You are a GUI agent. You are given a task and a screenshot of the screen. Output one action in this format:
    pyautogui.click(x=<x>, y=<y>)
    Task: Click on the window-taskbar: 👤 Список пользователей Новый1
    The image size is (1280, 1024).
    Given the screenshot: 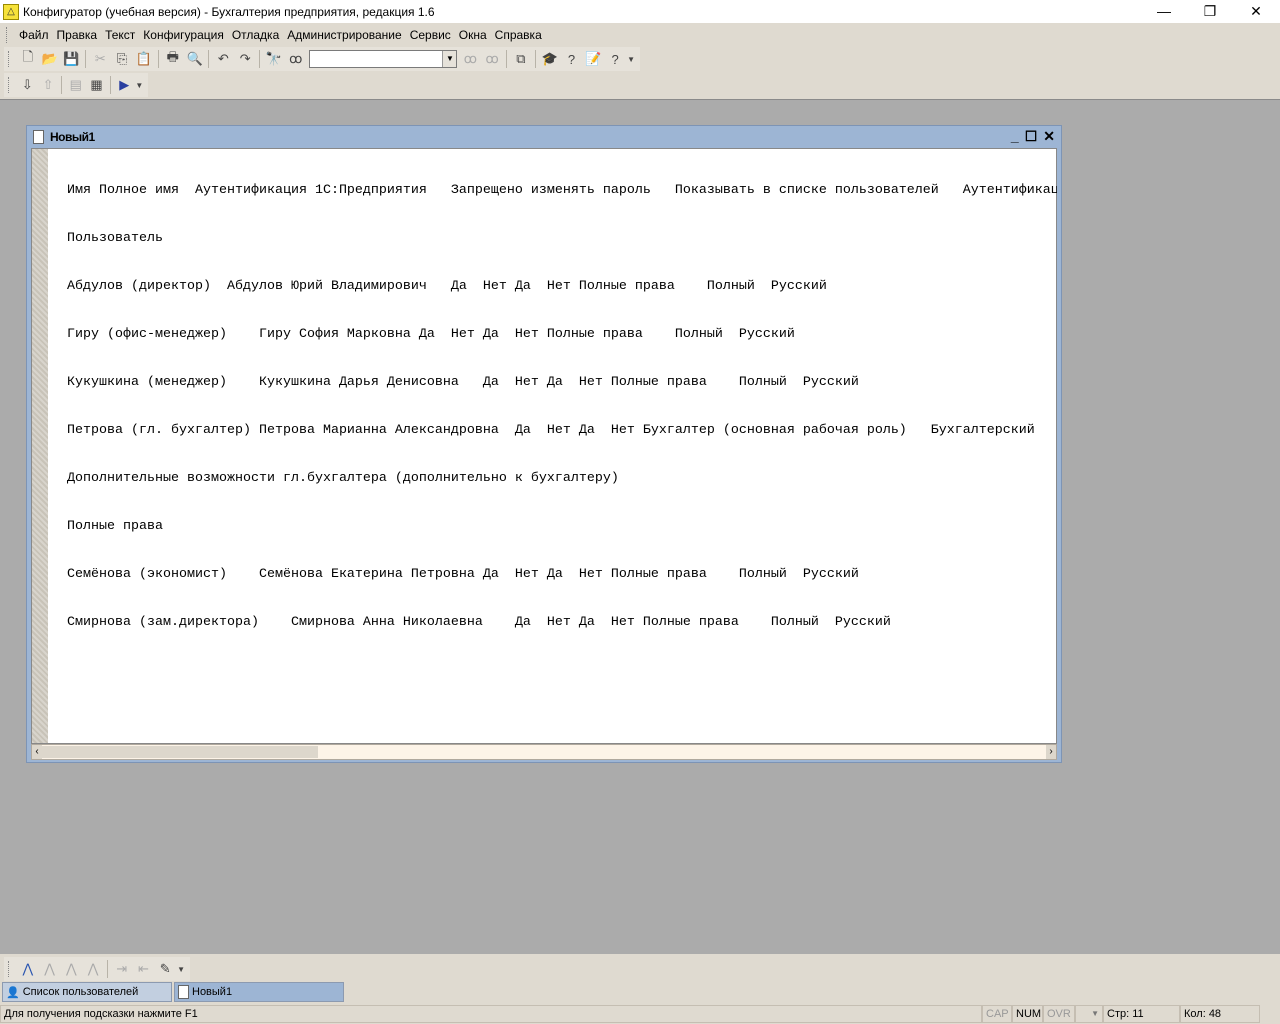 What is the action you would take?
    pyautogui.click(x=640, y=992)
    